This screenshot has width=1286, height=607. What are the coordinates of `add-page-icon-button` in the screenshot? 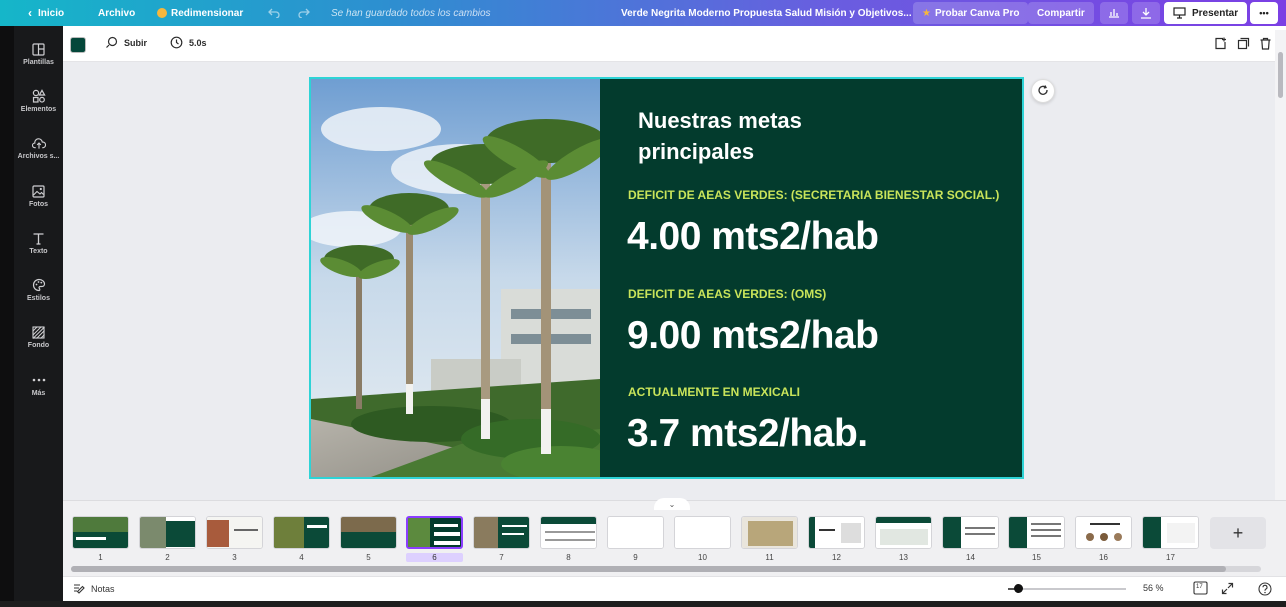 It's located at (1220, 43).